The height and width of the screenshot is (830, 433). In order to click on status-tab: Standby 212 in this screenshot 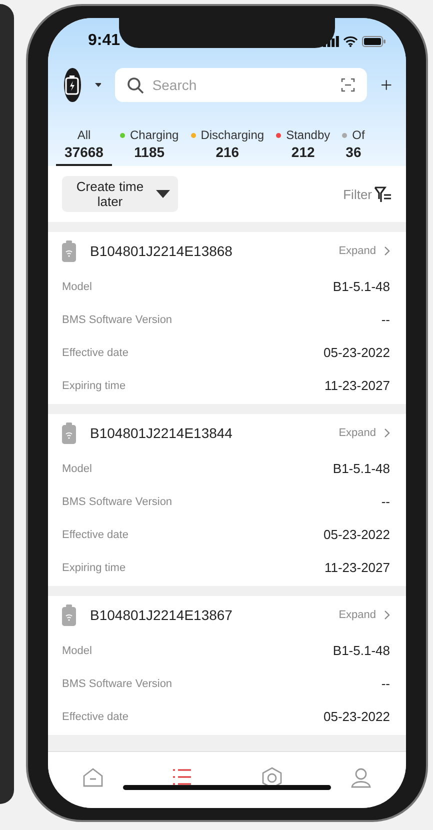, I will do `click(303, 147)`.